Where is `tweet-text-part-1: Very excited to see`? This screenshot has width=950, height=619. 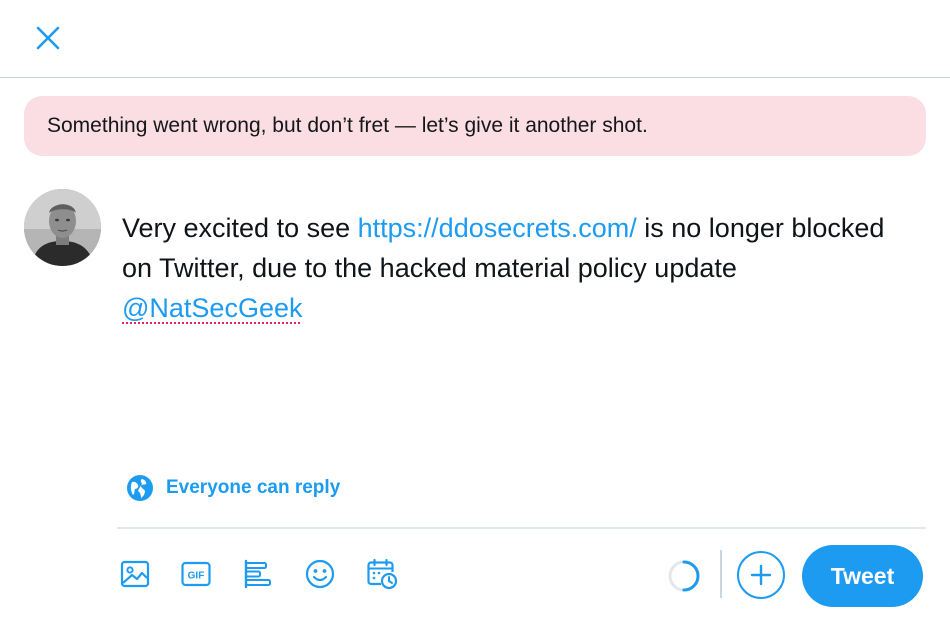 tweet-text-part-1: Very excited to see is located at coordinates (240, 228).